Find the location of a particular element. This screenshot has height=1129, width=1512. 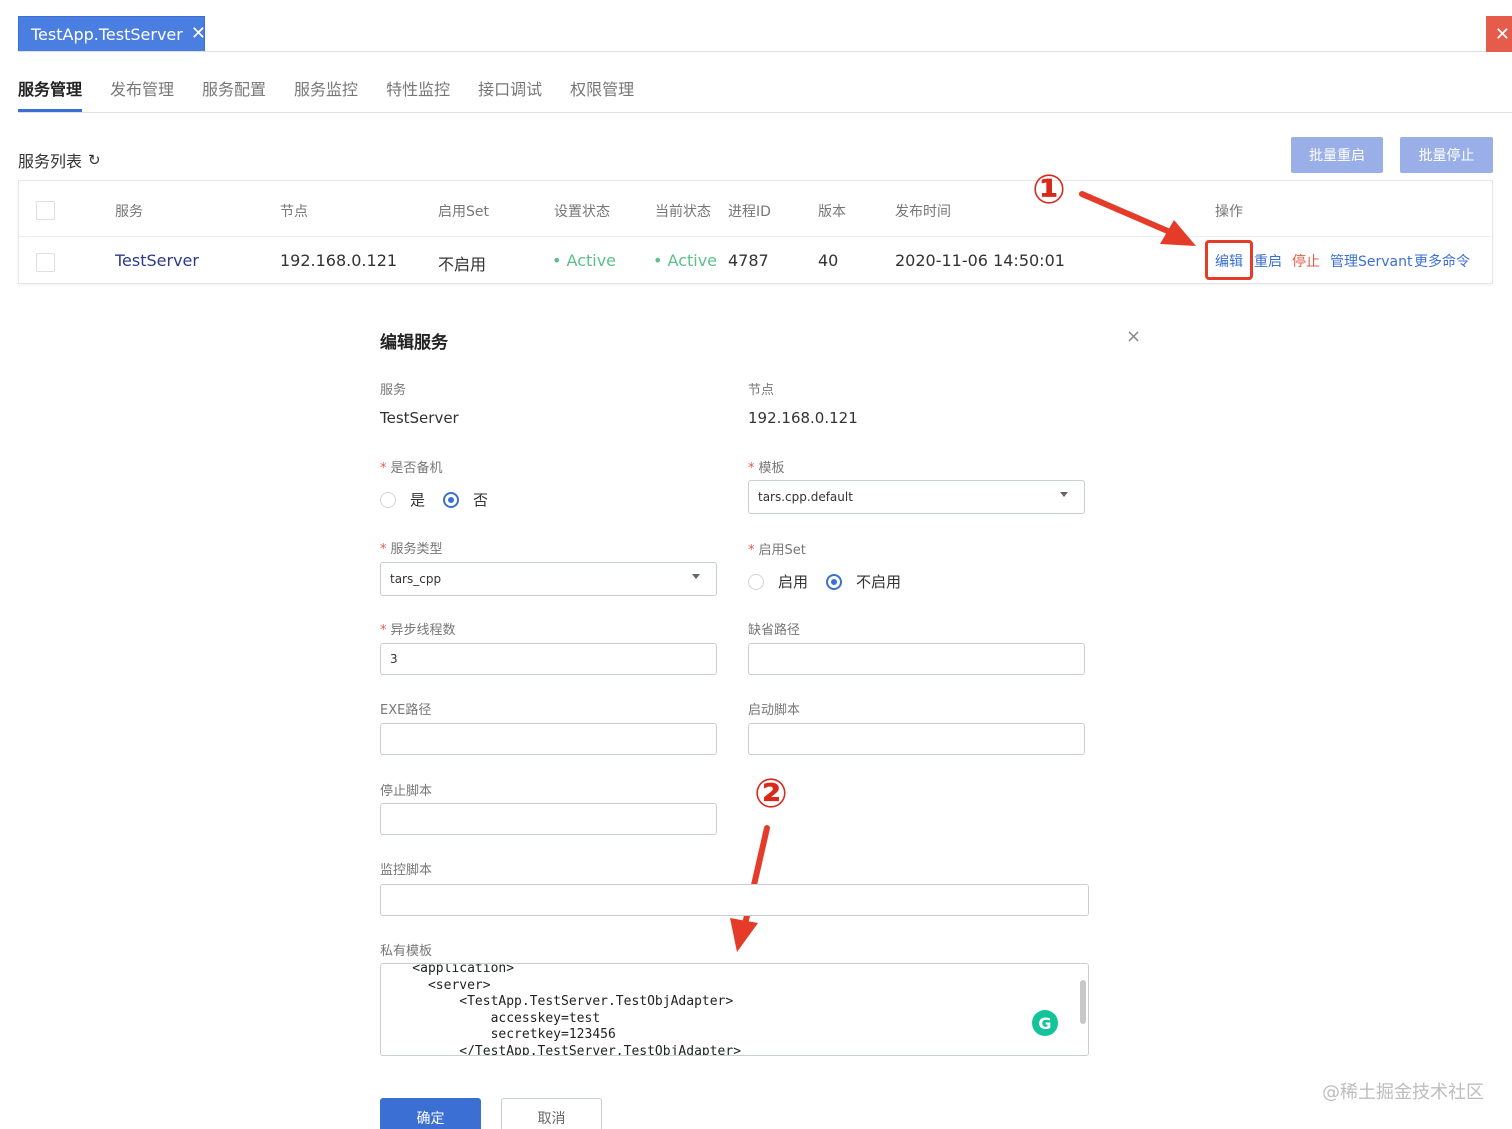

annotation-two: ② is located at coordinates (771, 794).